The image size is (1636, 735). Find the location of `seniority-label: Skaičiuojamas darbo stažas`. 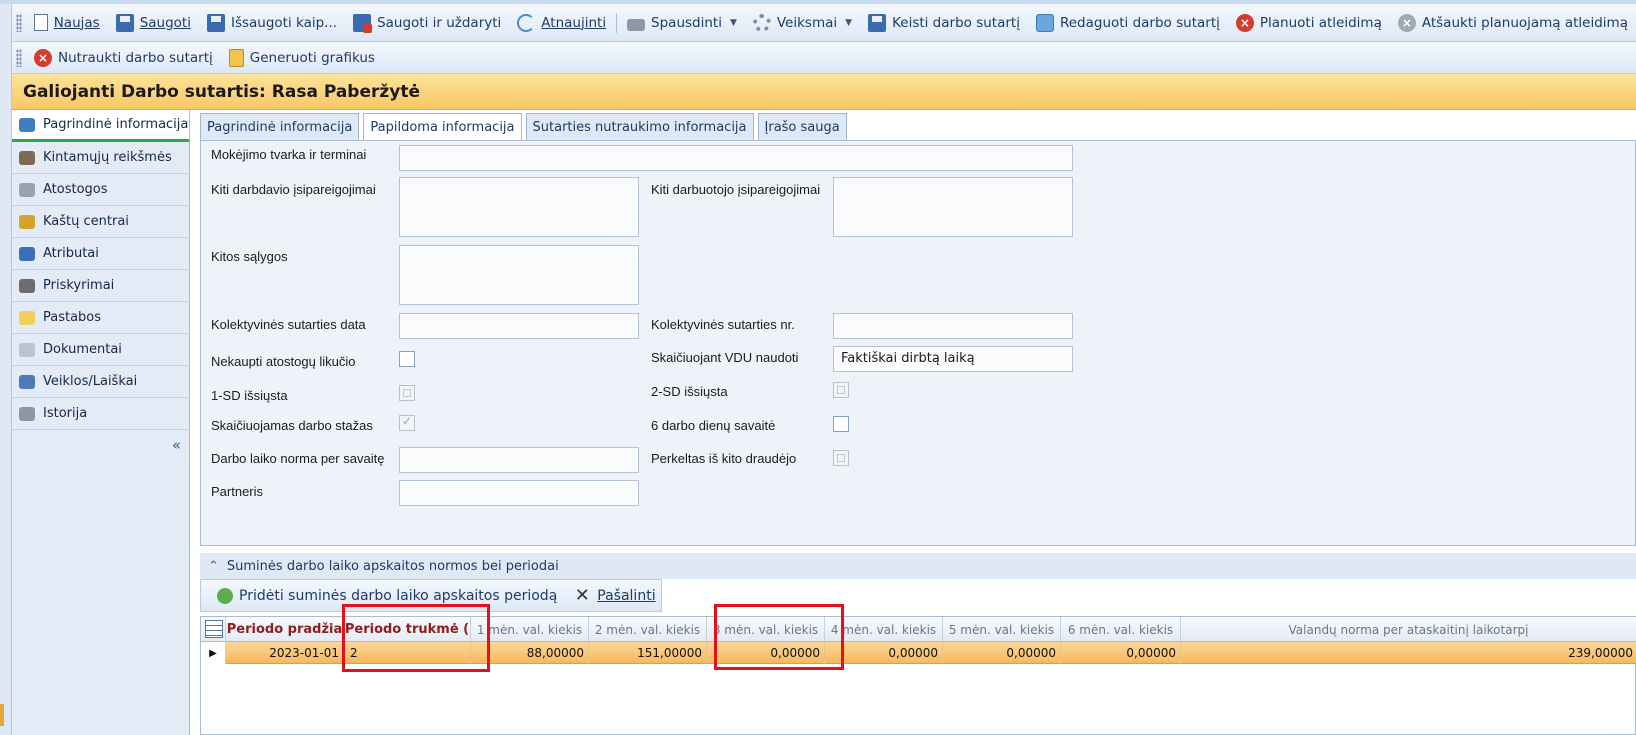

seniority-label: Skaičiuojamas darbo stažas is located at coordinates (292, 425).